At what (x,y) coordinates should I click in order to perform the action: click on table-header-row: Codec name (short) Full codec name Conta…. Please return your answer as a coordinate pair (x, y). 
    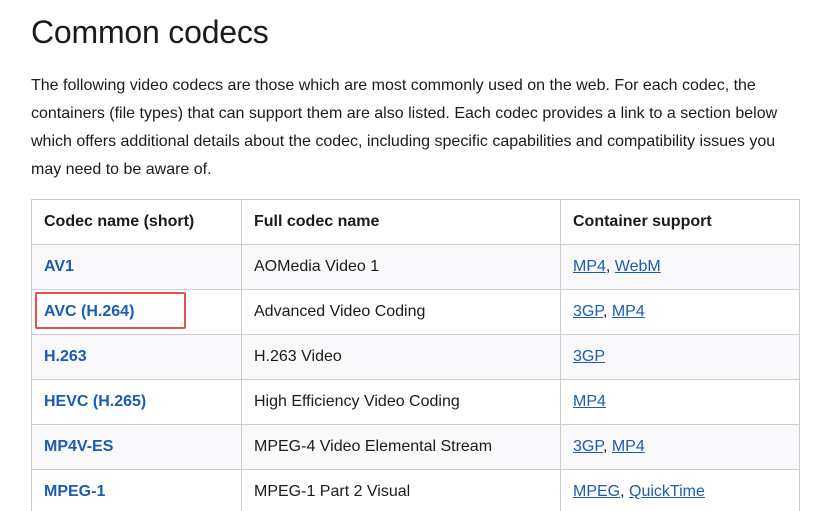
    Looking at the image, I should click on (415, 222).